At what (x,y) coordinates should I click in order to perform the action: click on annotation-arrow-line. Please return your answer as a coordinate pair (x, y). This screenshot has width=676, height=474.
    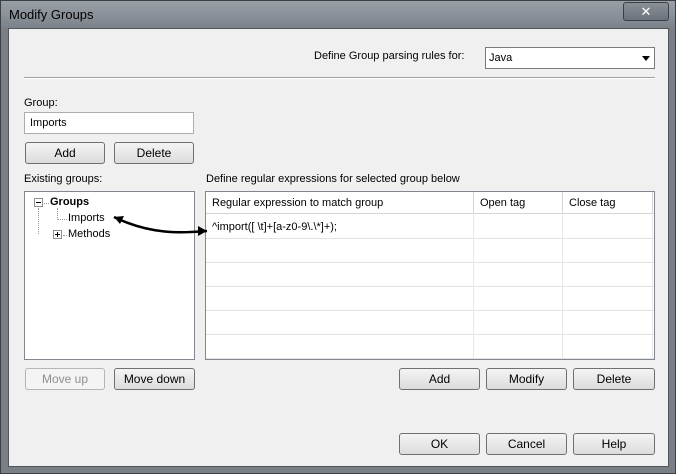
    Looking at the image, I should click on (160, 224).